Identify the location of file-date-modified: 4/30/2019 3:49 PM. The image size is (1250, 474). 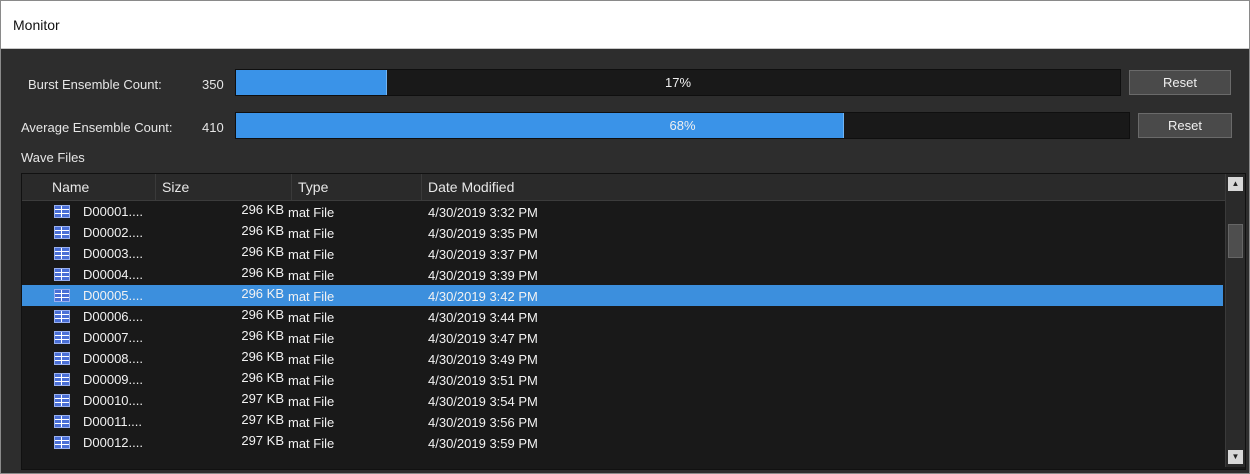
(483, 359).